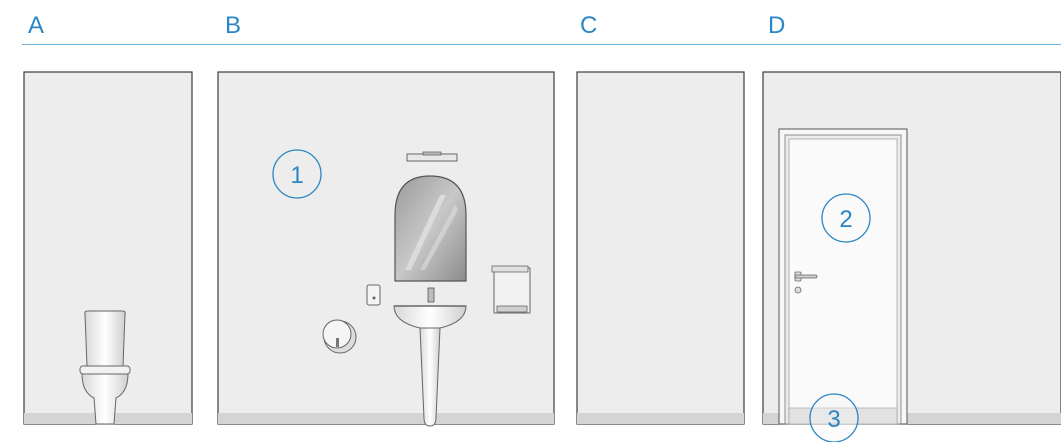  I want to click on mirror-icon, so click(430, 228).